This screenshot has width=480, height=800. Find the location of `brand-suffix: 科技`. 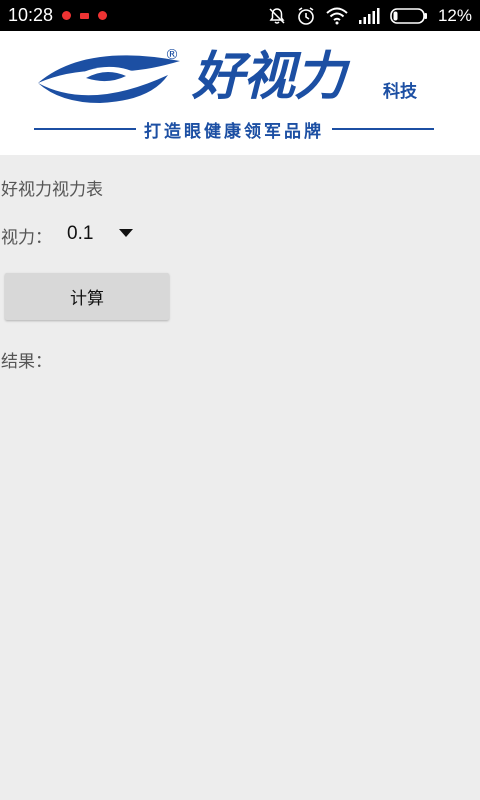

brand-suffix: 科技 is located at coordinates (400, 92).